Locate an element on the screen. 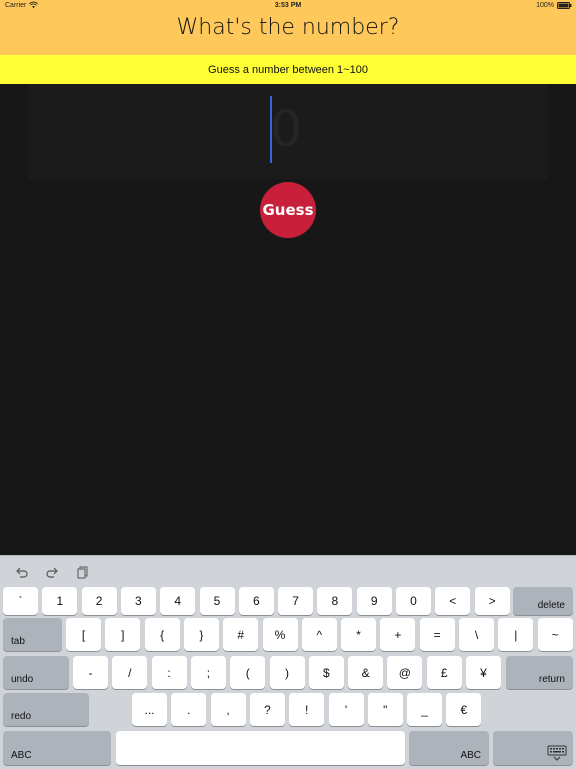 The width and height of the screenshot is (576, 769). key-sym2-10: ¥ is located at coordinates (483, 672).